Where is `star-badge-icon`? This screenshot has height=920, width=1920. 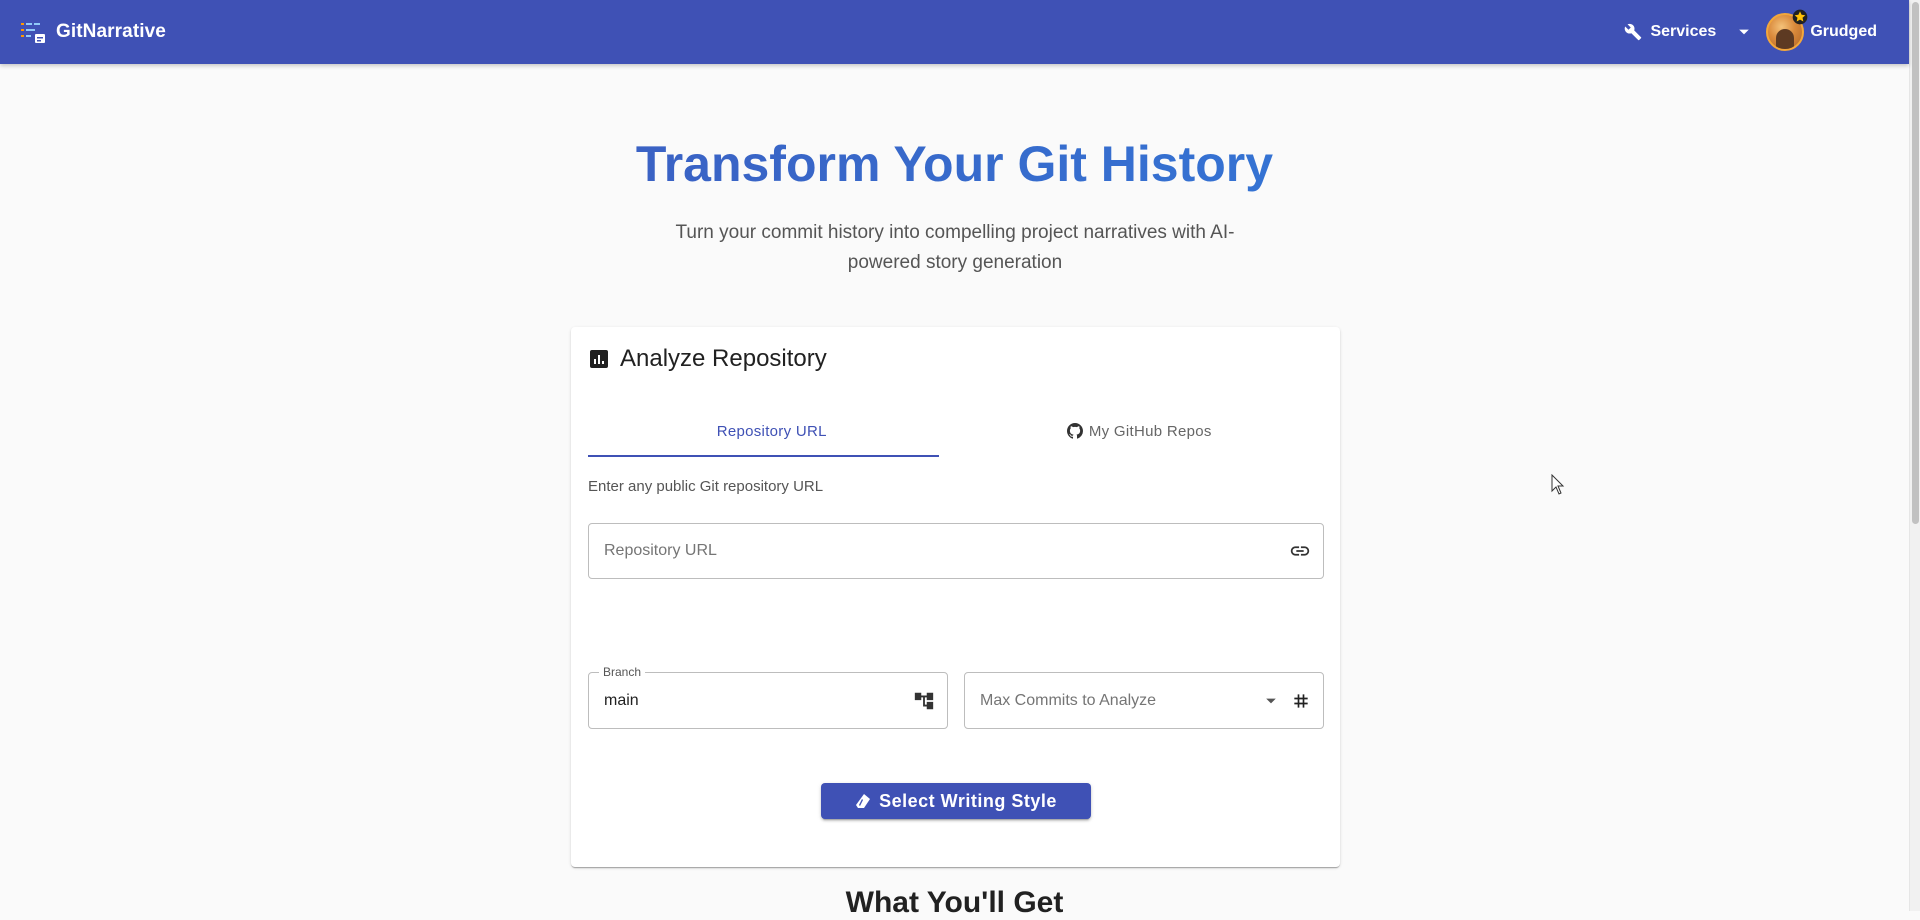 star-badge-icon is located at coordinates (1800, 17).